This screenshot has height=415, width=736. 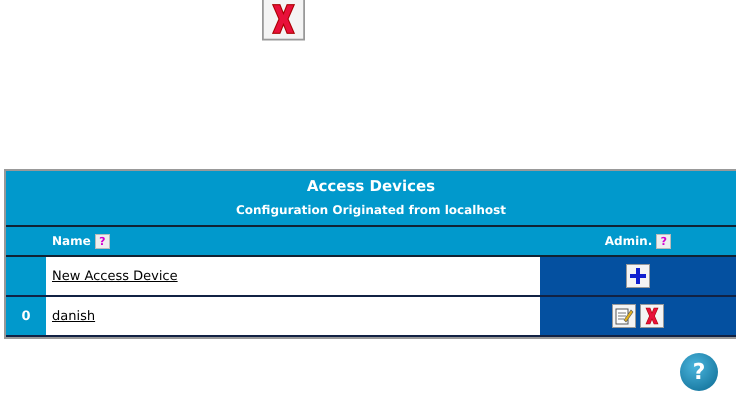 What do you see at coordinates (71, 241) in the screenshot?
I see `column-header: Name` at bounding box center [71, 241].